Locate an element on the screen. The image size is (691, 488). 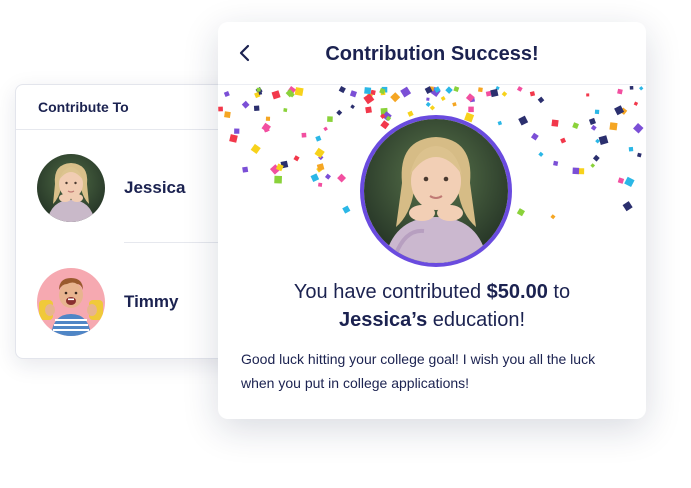
message-middle: to is located at coordinates (559, 292).